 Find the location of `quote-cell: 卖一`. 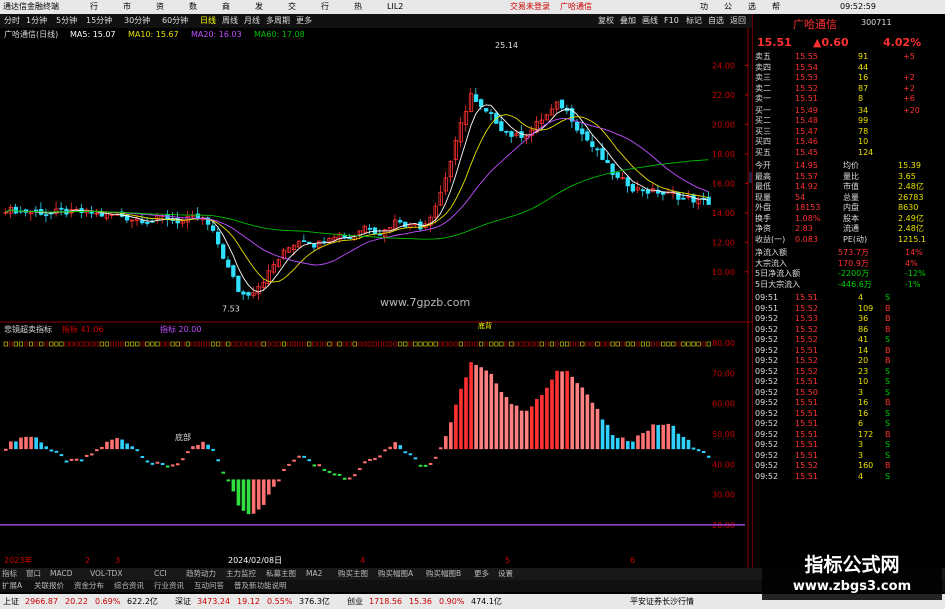

quote-cell: 卖一 is located at coordinates (763, 98).